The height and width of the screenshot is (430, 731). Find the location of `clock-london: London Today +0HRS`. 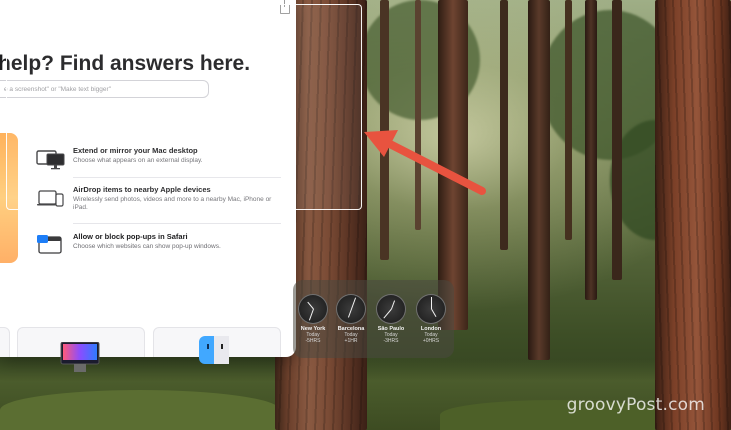

clock-london: London Today +0HRS is located at coordinates (431, 319).